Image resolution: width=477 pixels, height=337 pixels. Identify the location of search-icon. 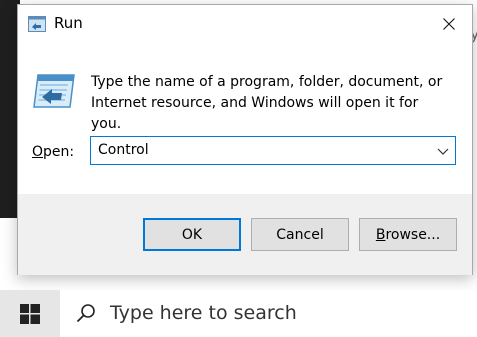
(85, 313).